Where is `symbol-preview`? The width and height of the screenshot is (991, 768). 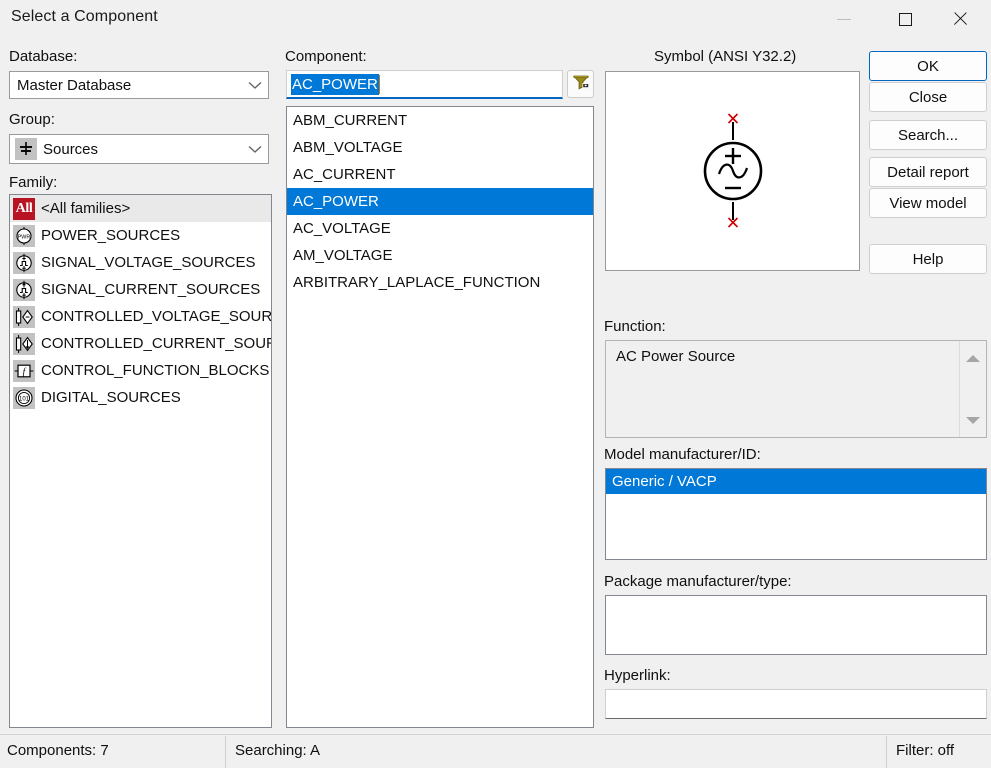 symbol-preview is located at coordinates (732, 171).